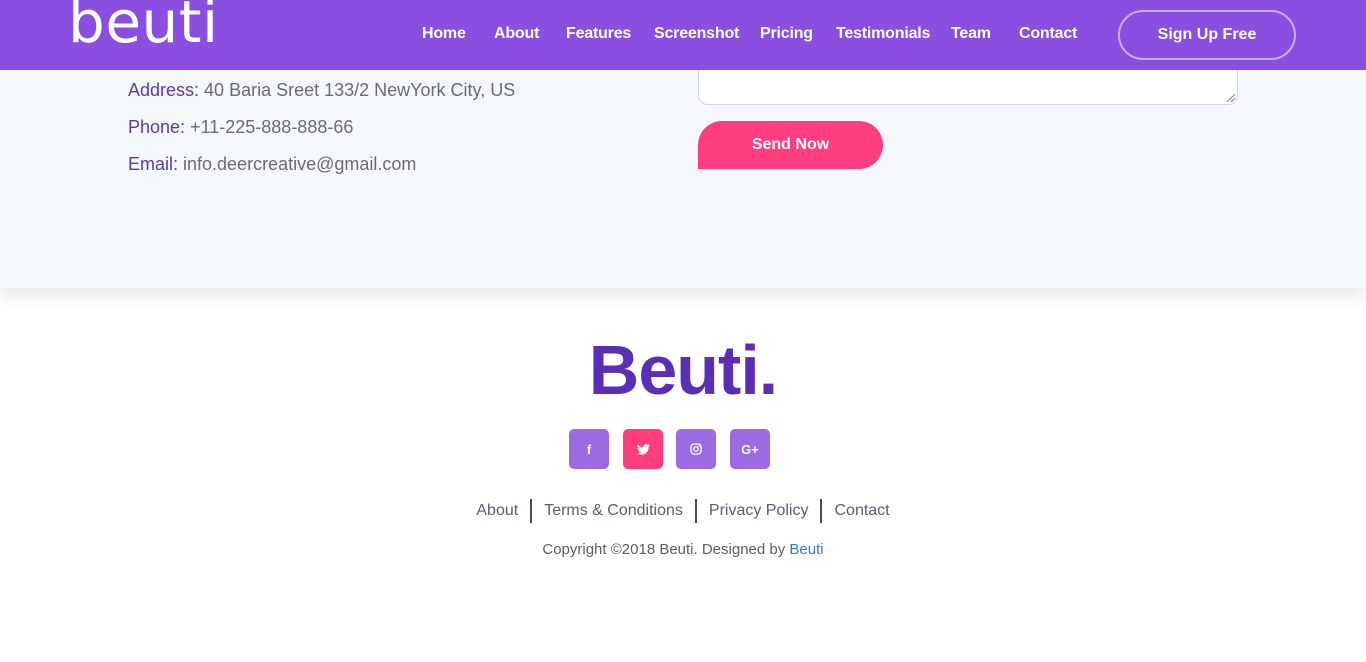  What do you see at coordinates (164, 90) in the screenshot?
I see `address-label: Address:` at bounding box center [164, 90].